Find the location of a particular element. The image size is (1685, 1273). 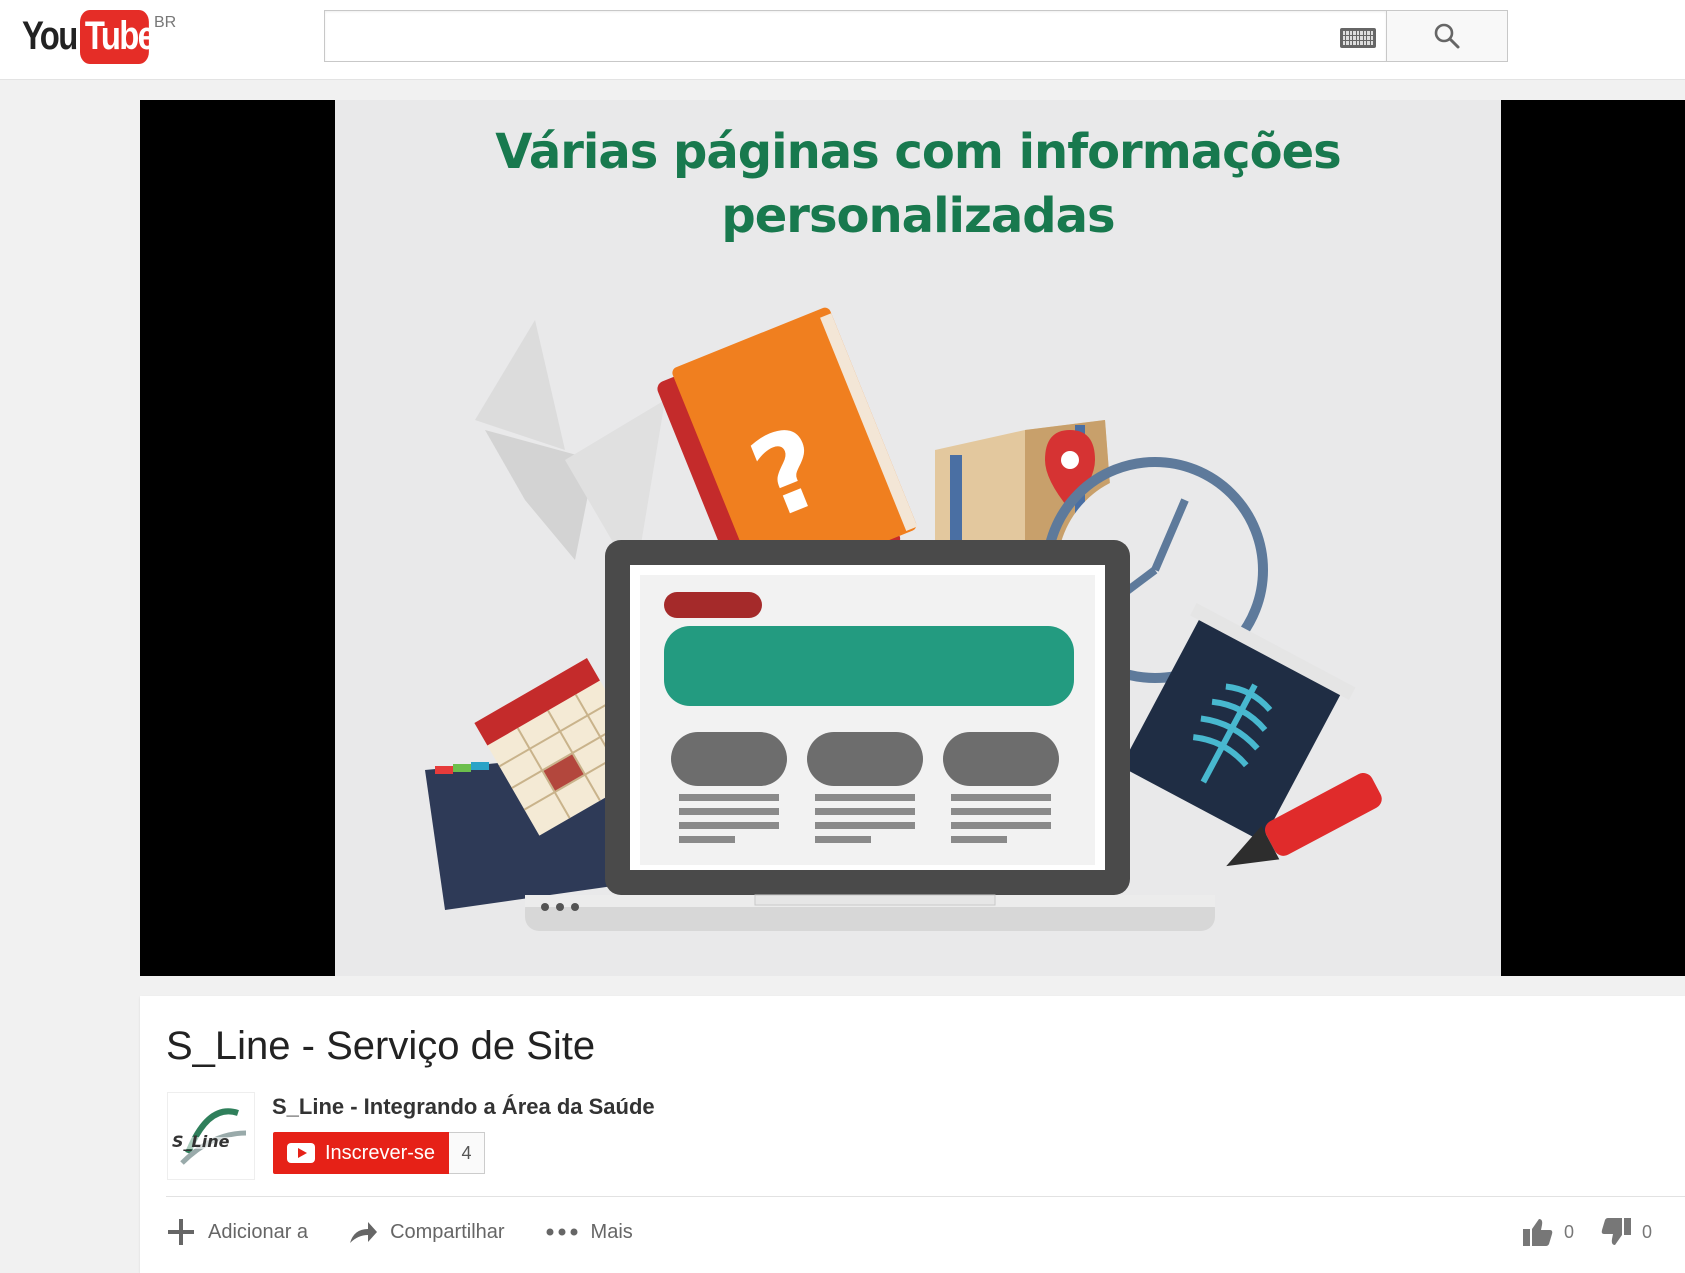

more-label: Mais is located at coordinates (611, 1231).